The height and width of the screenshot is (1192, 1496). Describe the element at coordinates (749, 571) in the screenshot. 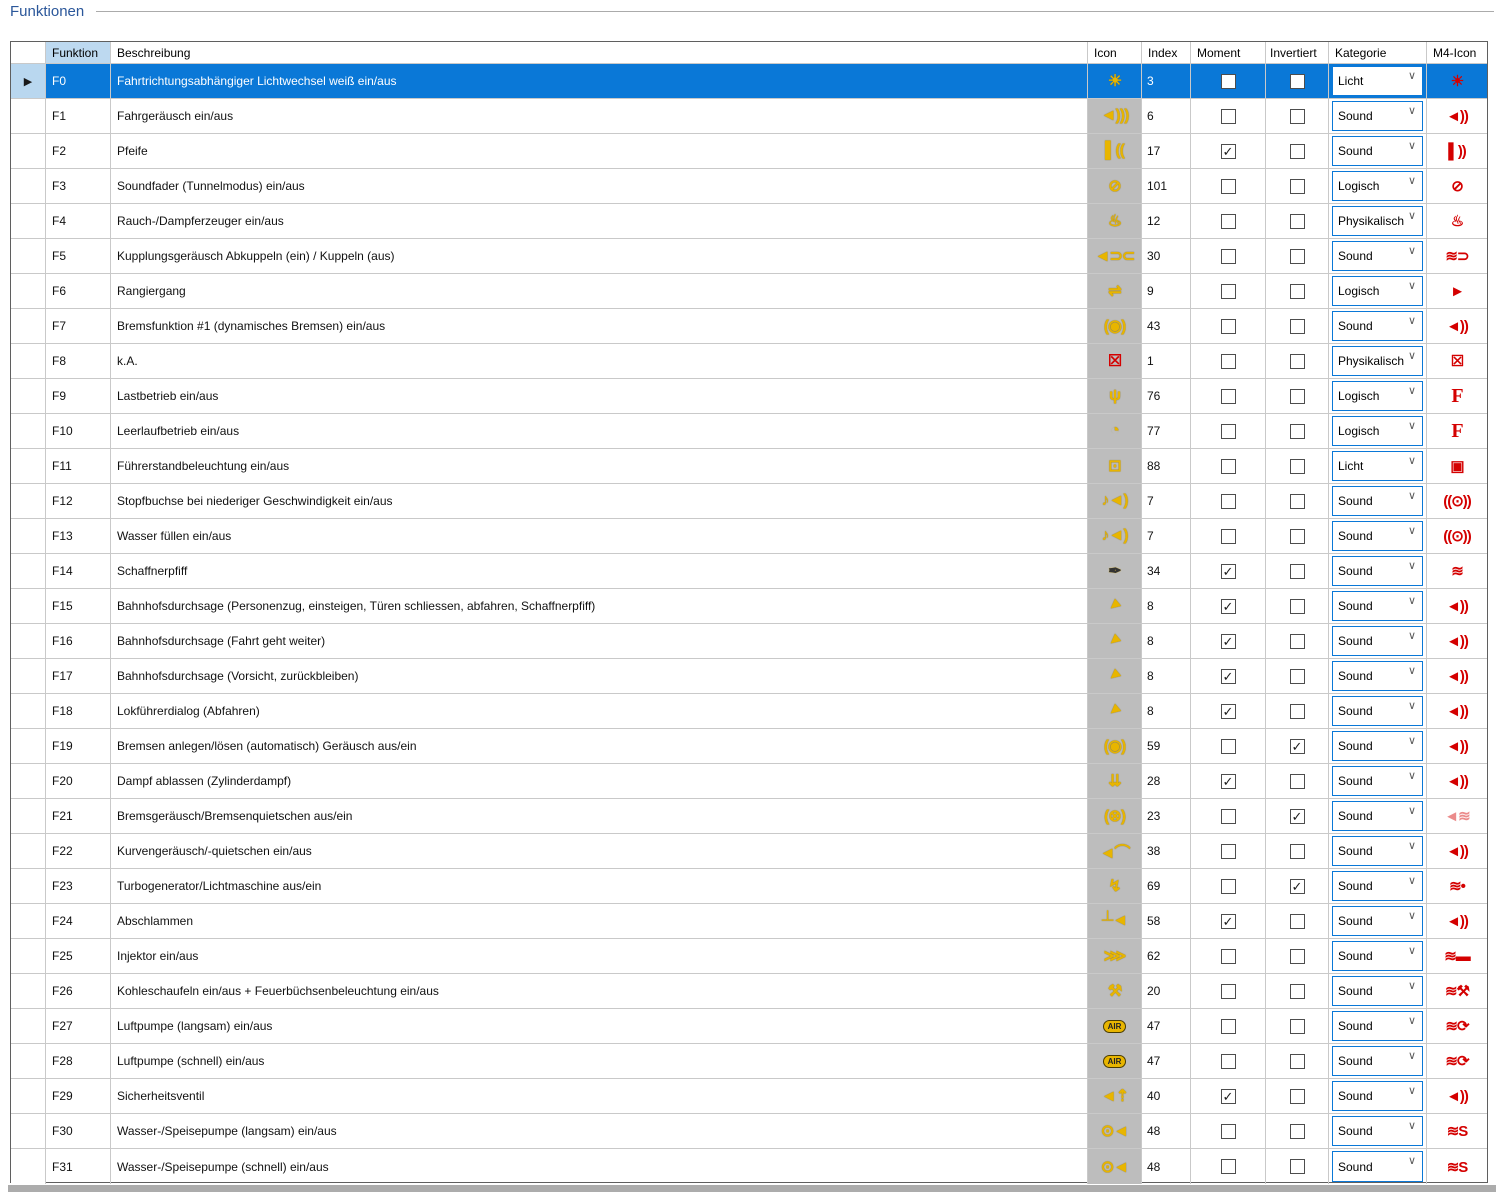

I see `table-row: F14 Schaffnerpfiff ✒ 34 ✓ Sound ∨ ≋` at that location.